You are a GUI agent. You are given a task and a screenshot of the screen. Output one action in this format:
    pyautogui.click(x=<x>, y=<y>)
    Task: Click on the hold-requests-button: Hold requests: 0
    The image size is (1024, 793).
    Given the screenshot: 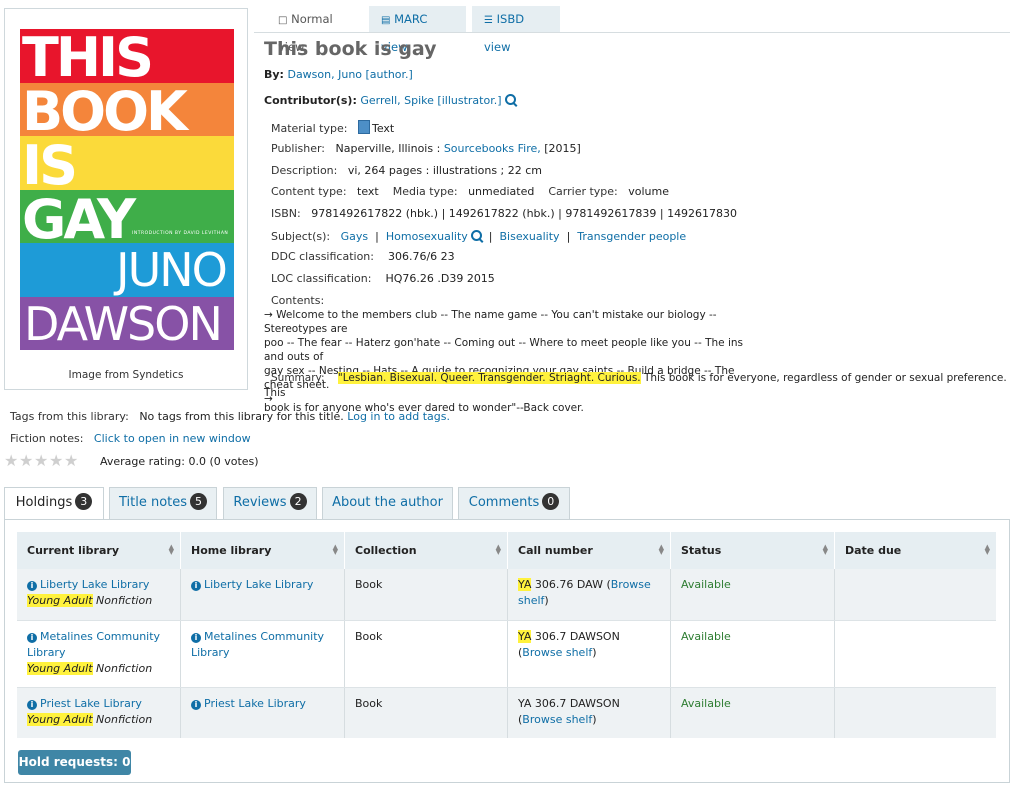 What is the action you would take?
    pyautogui.click(x=74, y=762)
    